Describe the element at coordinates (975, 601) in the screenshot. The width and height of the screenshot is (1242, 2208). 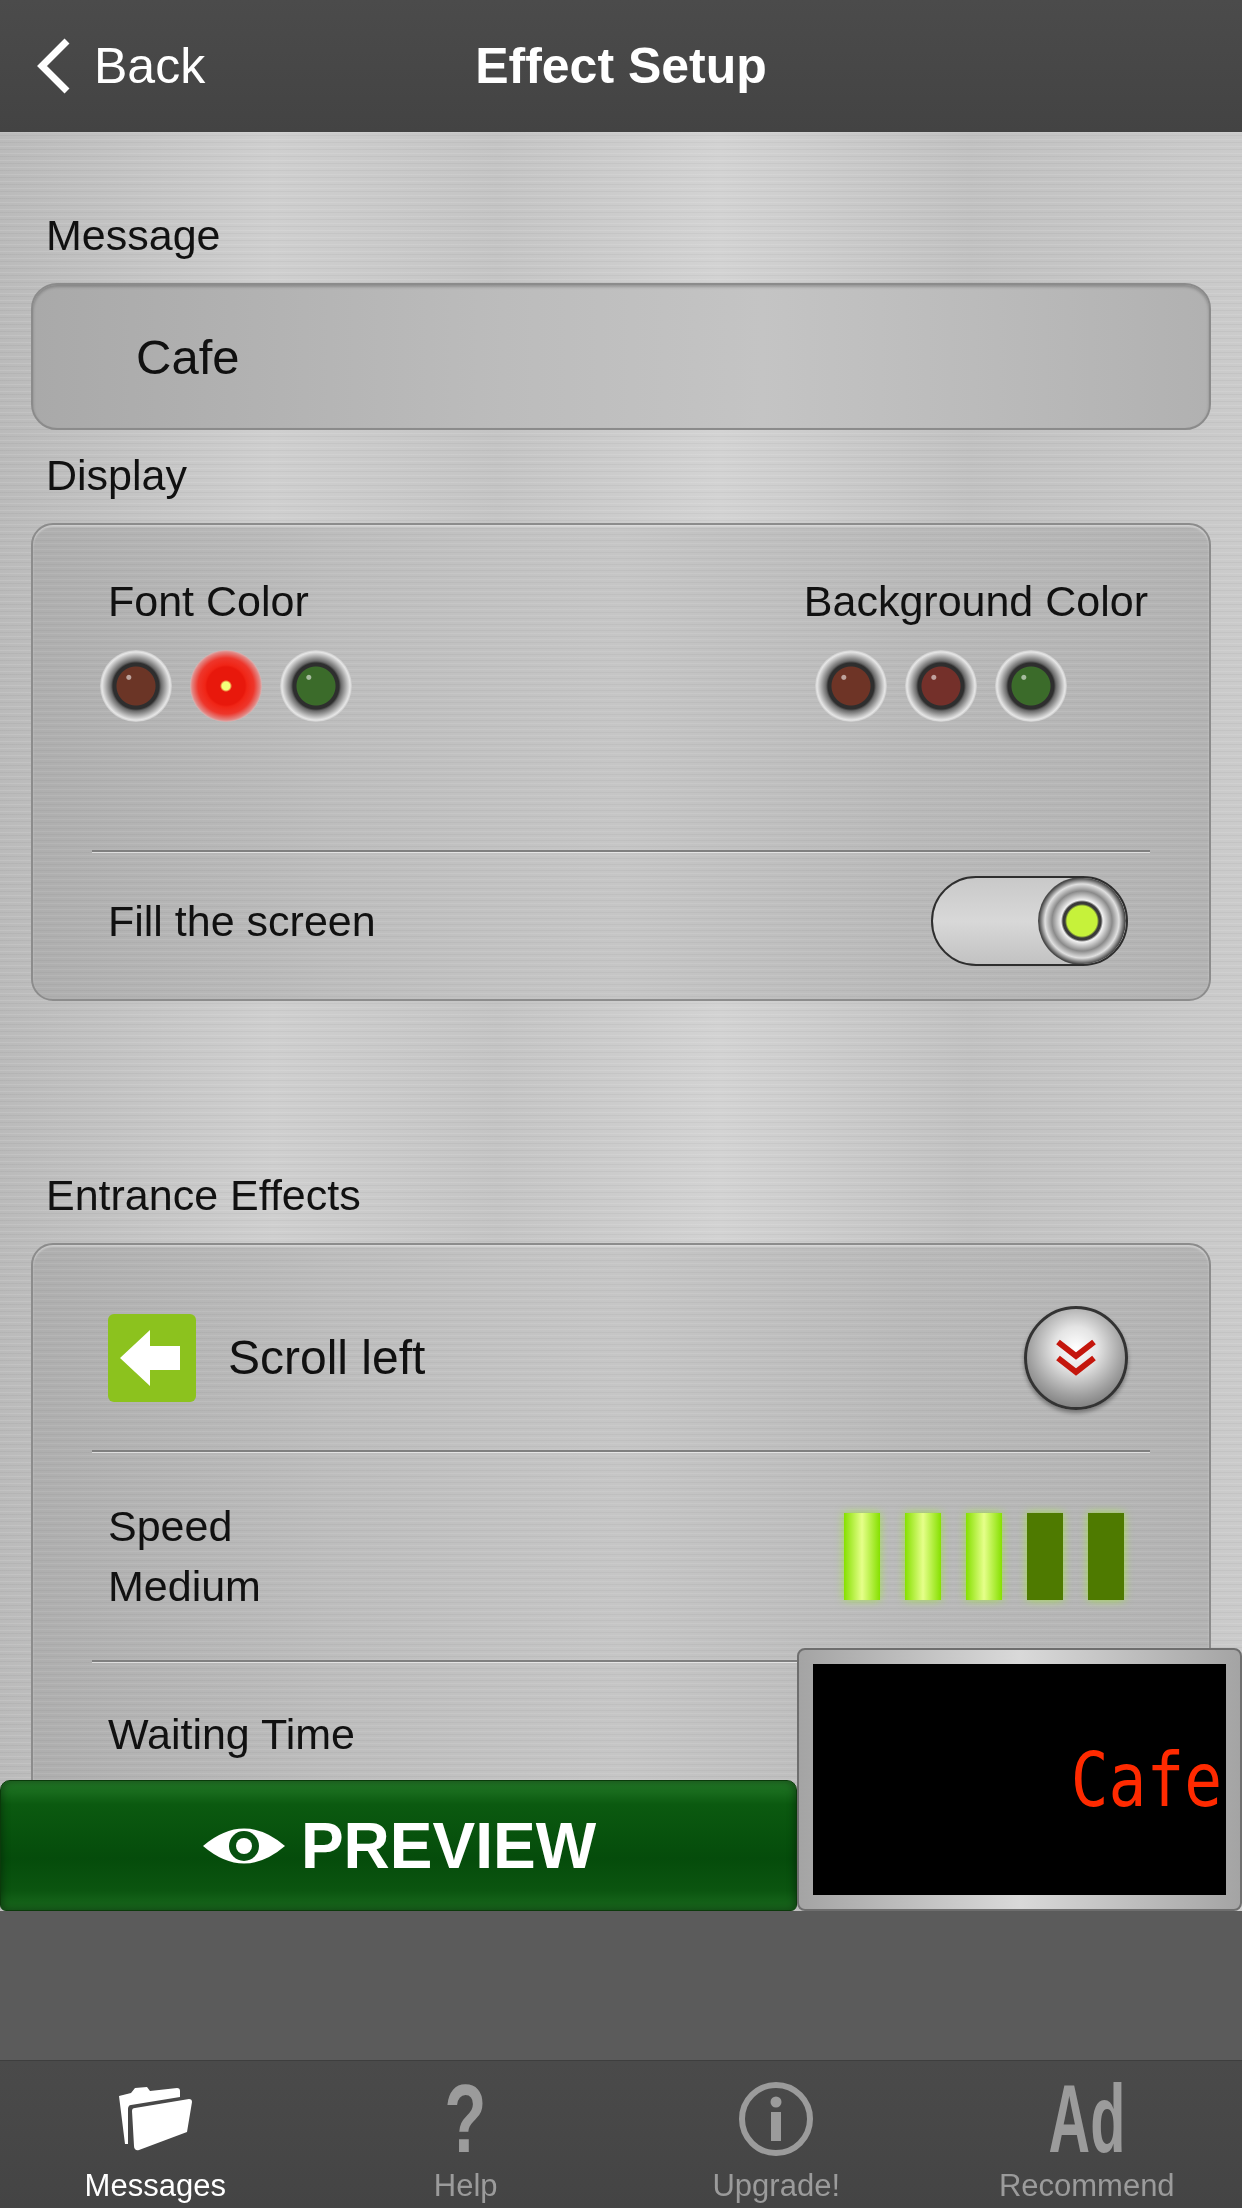
I see `setting-label: Background Color` at that location.